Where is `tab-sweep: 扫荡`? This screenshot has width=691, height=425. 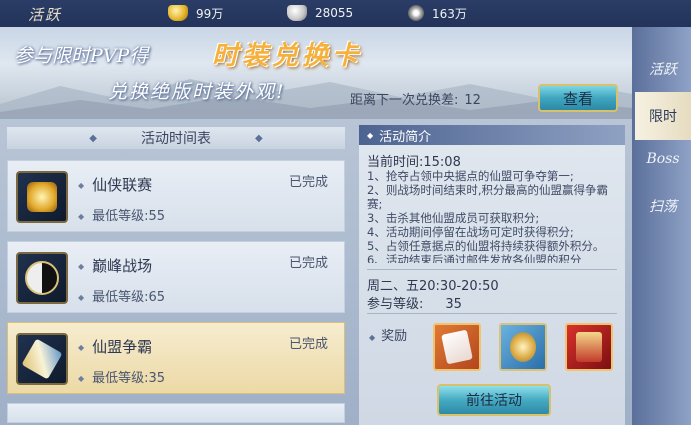
tab-sweep: 扫荡 is located at coordinates (663, 206).